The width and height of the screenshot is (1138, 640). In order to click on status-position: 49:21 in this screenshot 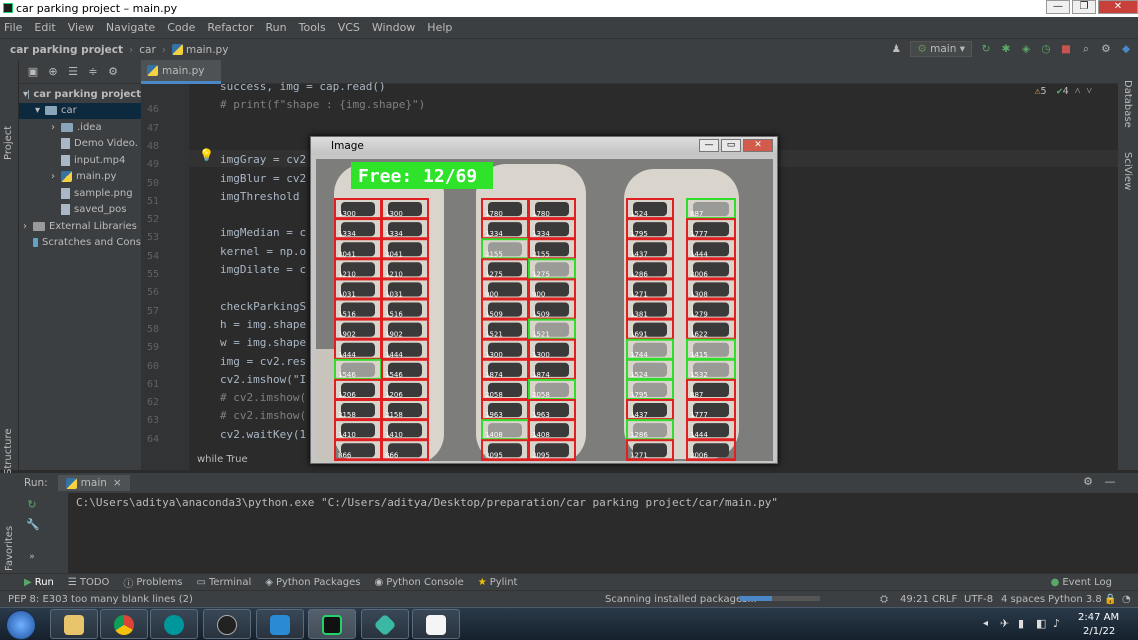, I will do `click(914, 599)`.